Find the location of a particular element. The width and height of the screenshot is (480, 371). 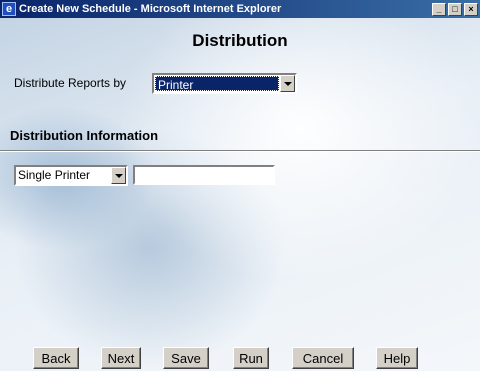

ie-icon: e is located at coordinates (9, 9).